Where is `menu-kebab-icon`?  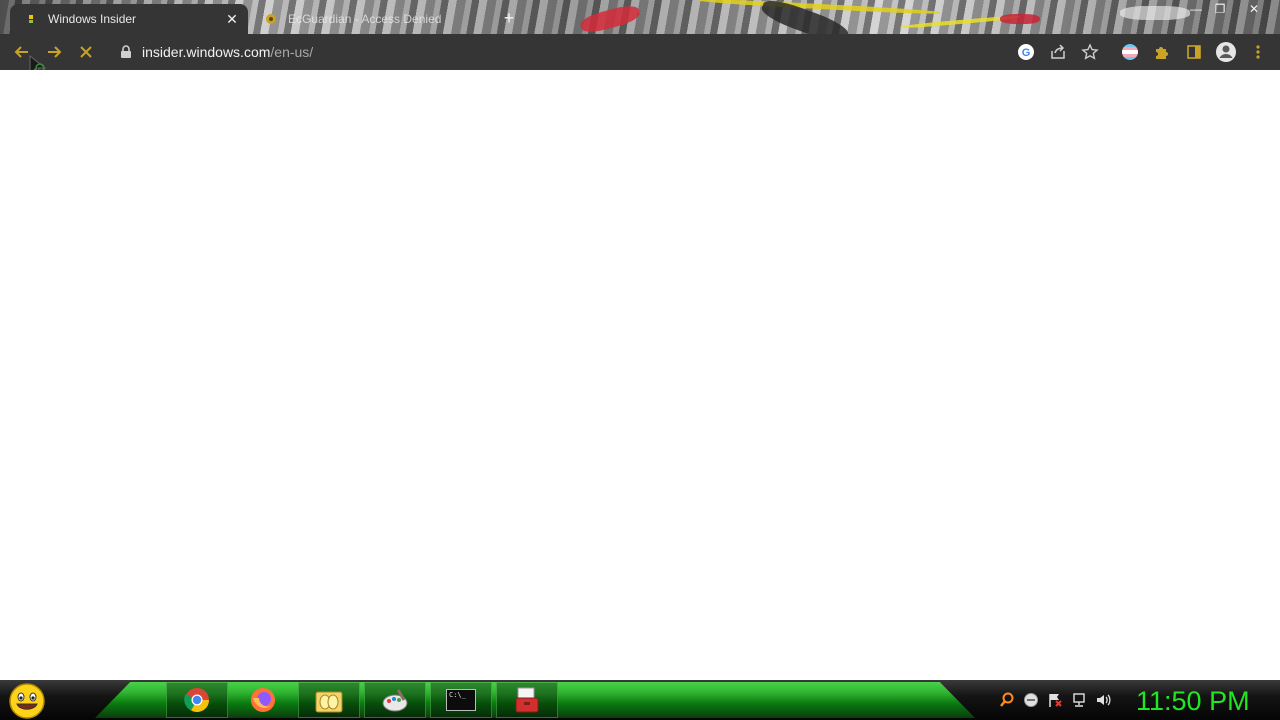 menu-kebab-icon is located at coordinates (1258, 52).